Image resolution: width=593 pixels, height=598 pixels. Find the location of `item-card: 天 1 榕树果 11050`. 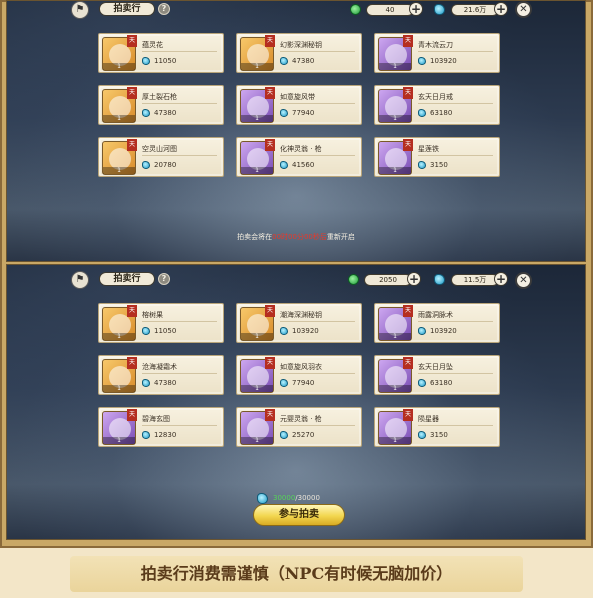

item-card: 天 1 榕树果 11050 is located at coordinates (161, 323).